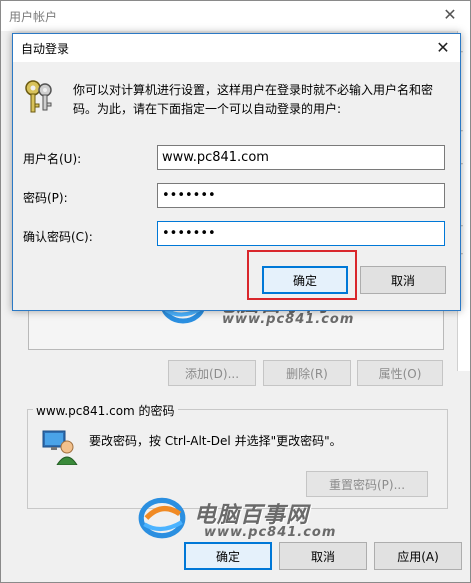  What do you see at coordinates (403, 280) in the screenshot?
I see `dialog-cancel-button: 取消` at bounding box center [403, 280].